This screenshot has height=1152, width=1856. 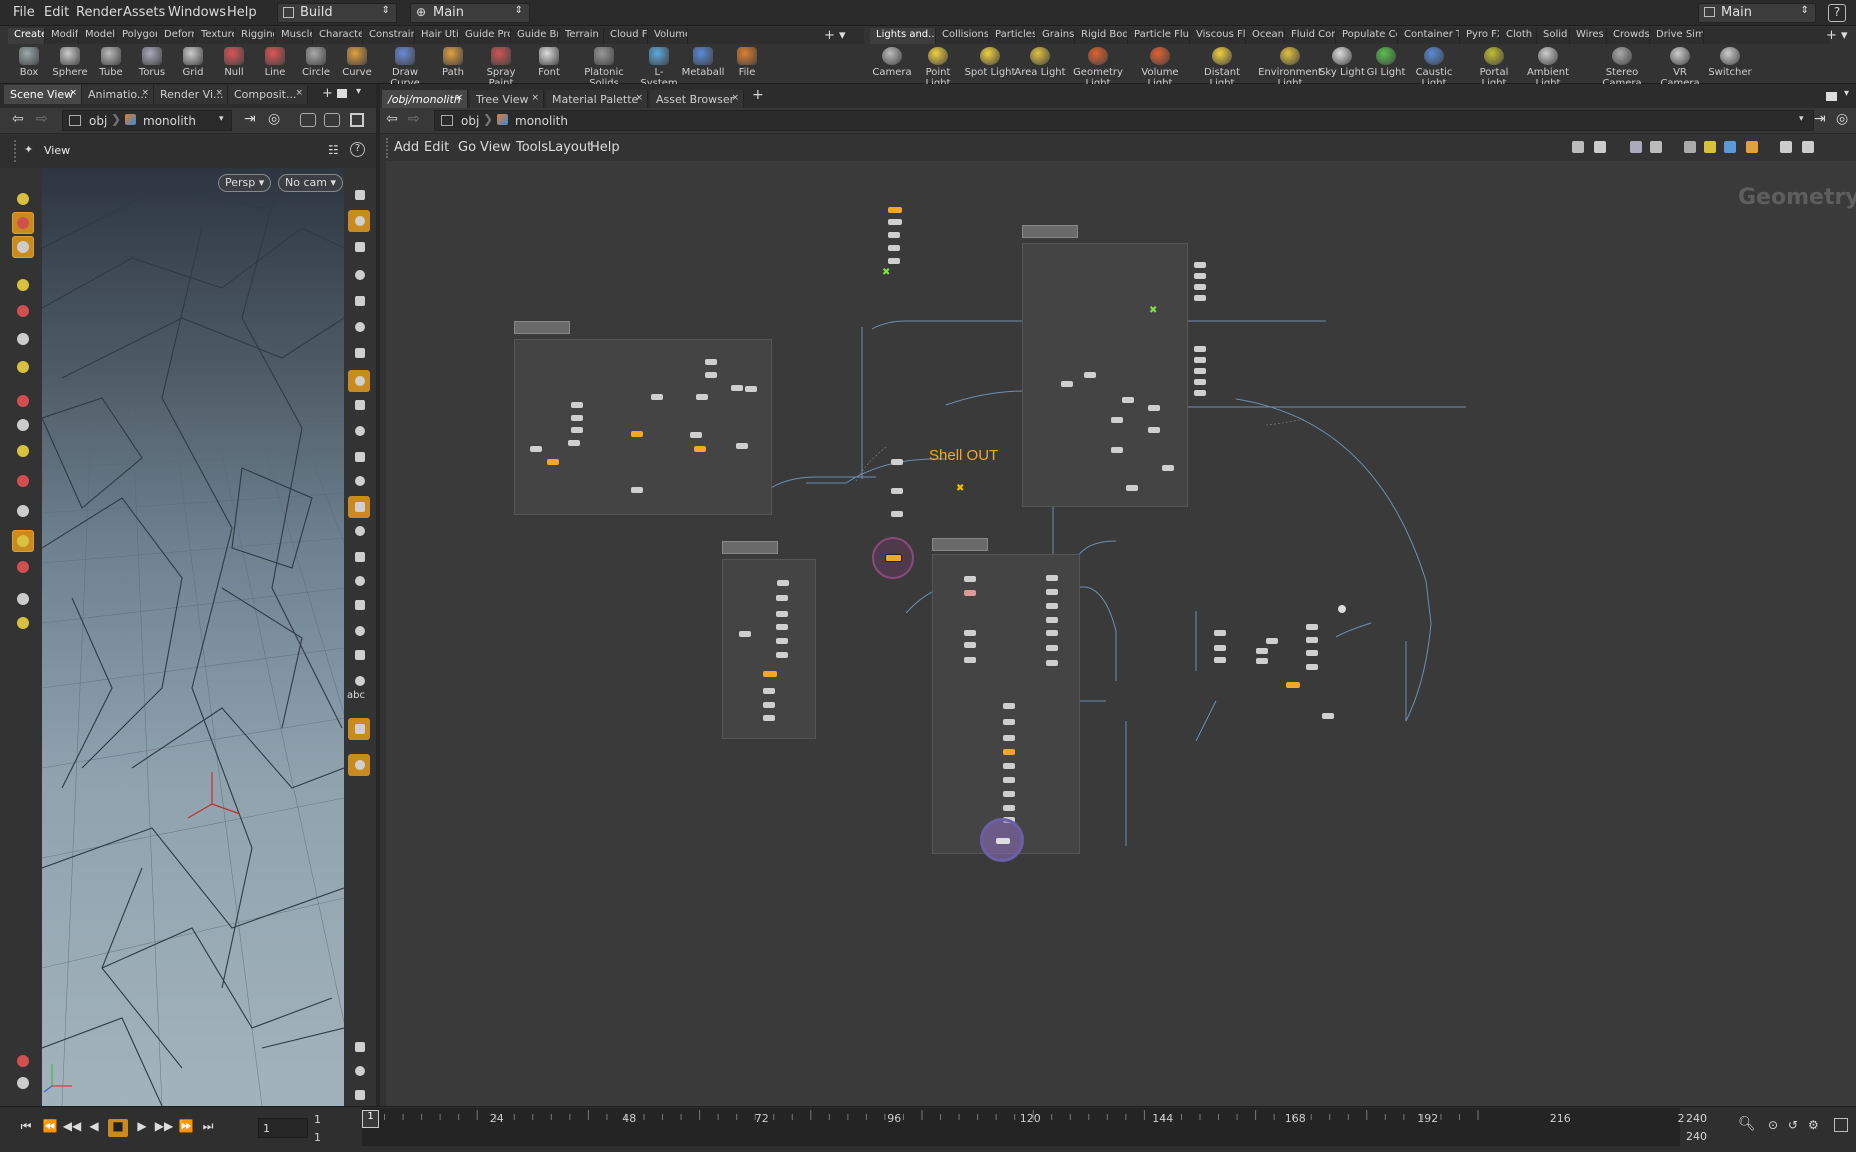 What do you see at coordinates (597, 99) in the screenshot?
I see `network-tab-2: Material Palette ×` at bounding box center [597, 99].